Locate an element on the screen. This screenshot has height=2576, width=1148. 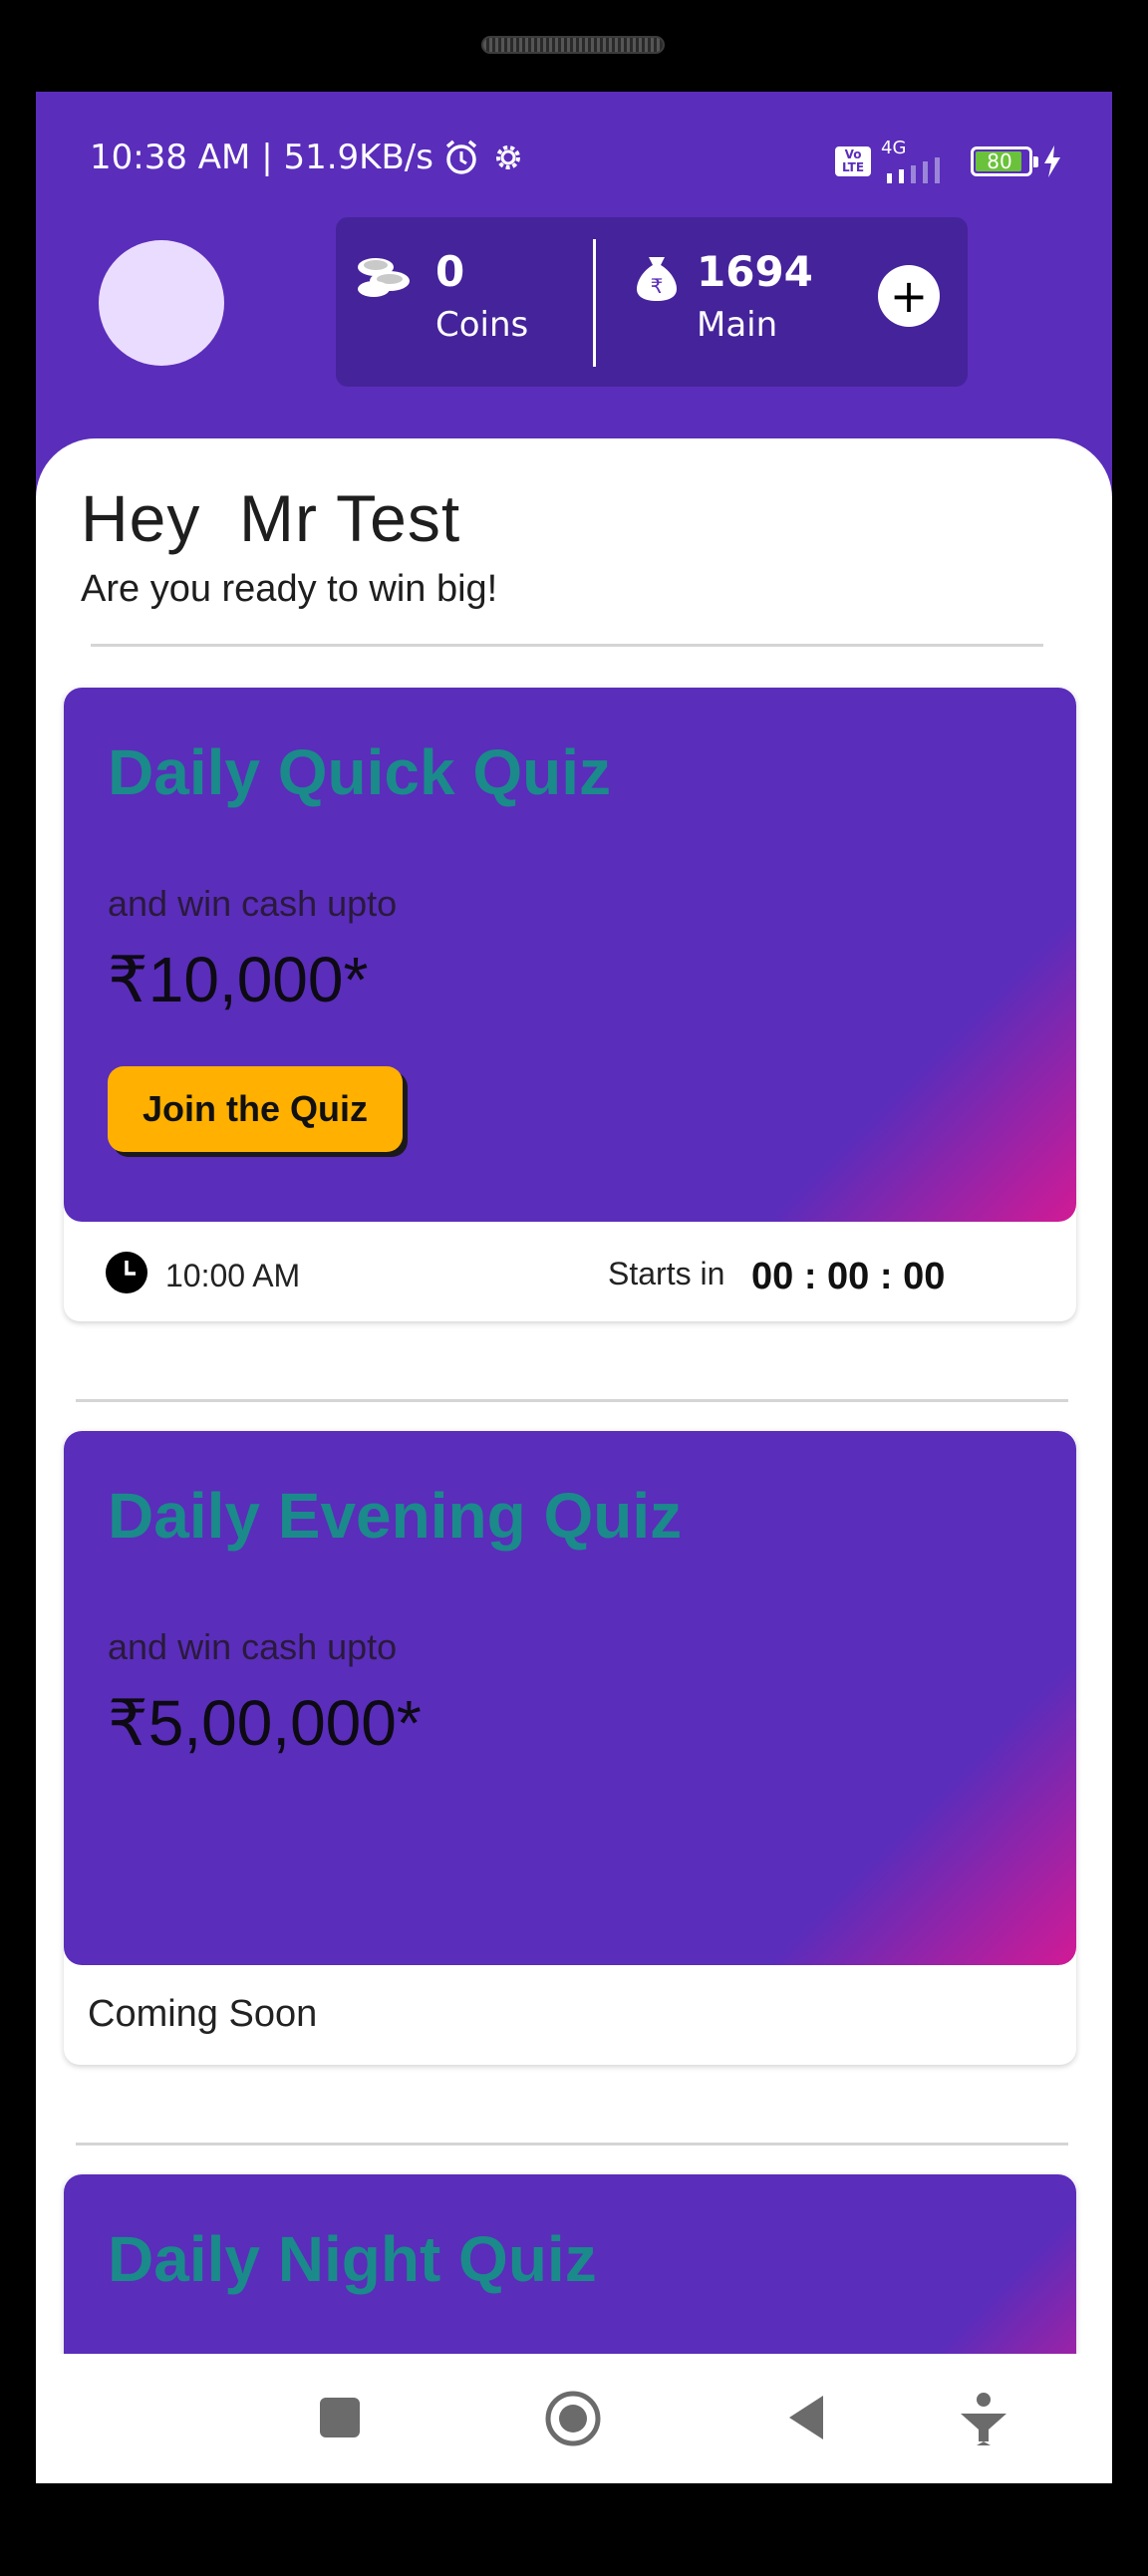
money-bag-icon: ₹ is located at coordinates (657, 279).